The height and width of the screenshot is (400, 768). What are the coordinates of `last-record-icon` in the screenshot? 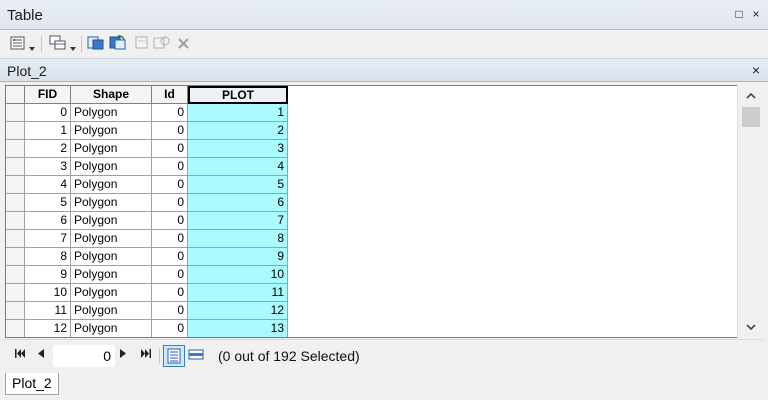 It's located at (146, 355).